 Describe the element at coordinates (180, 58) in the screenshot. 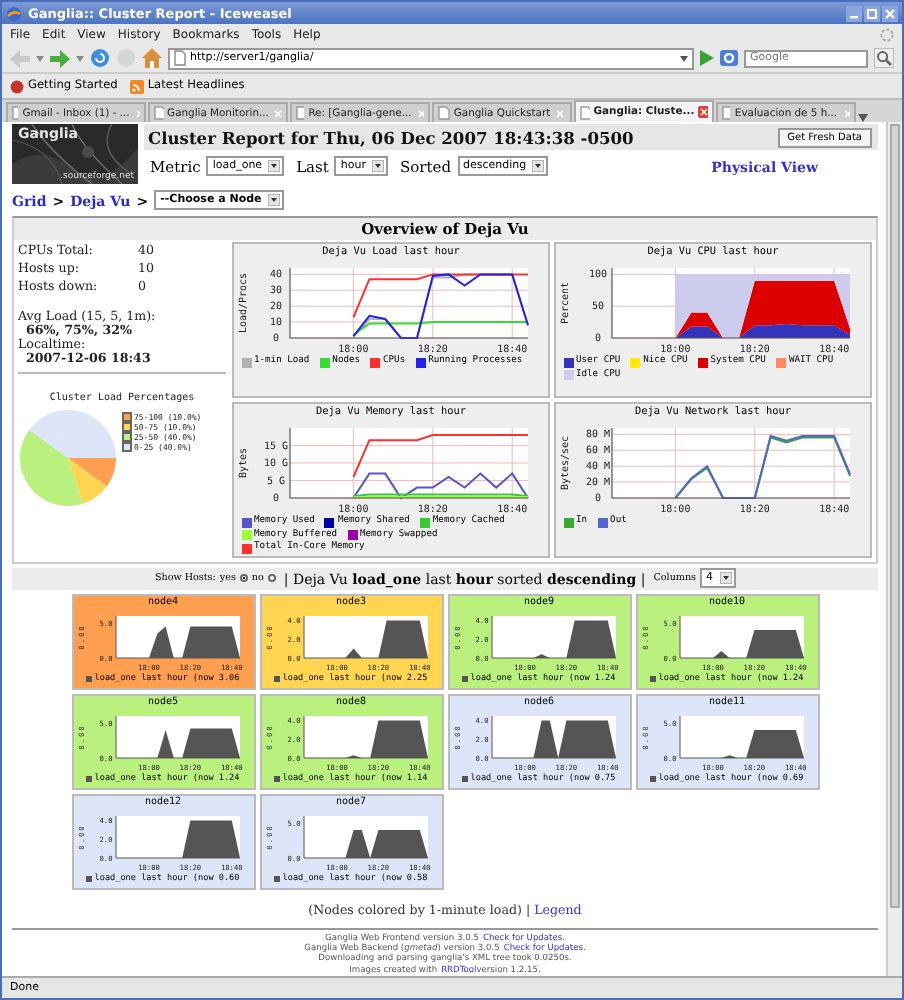

I see `page-icon` at that location.